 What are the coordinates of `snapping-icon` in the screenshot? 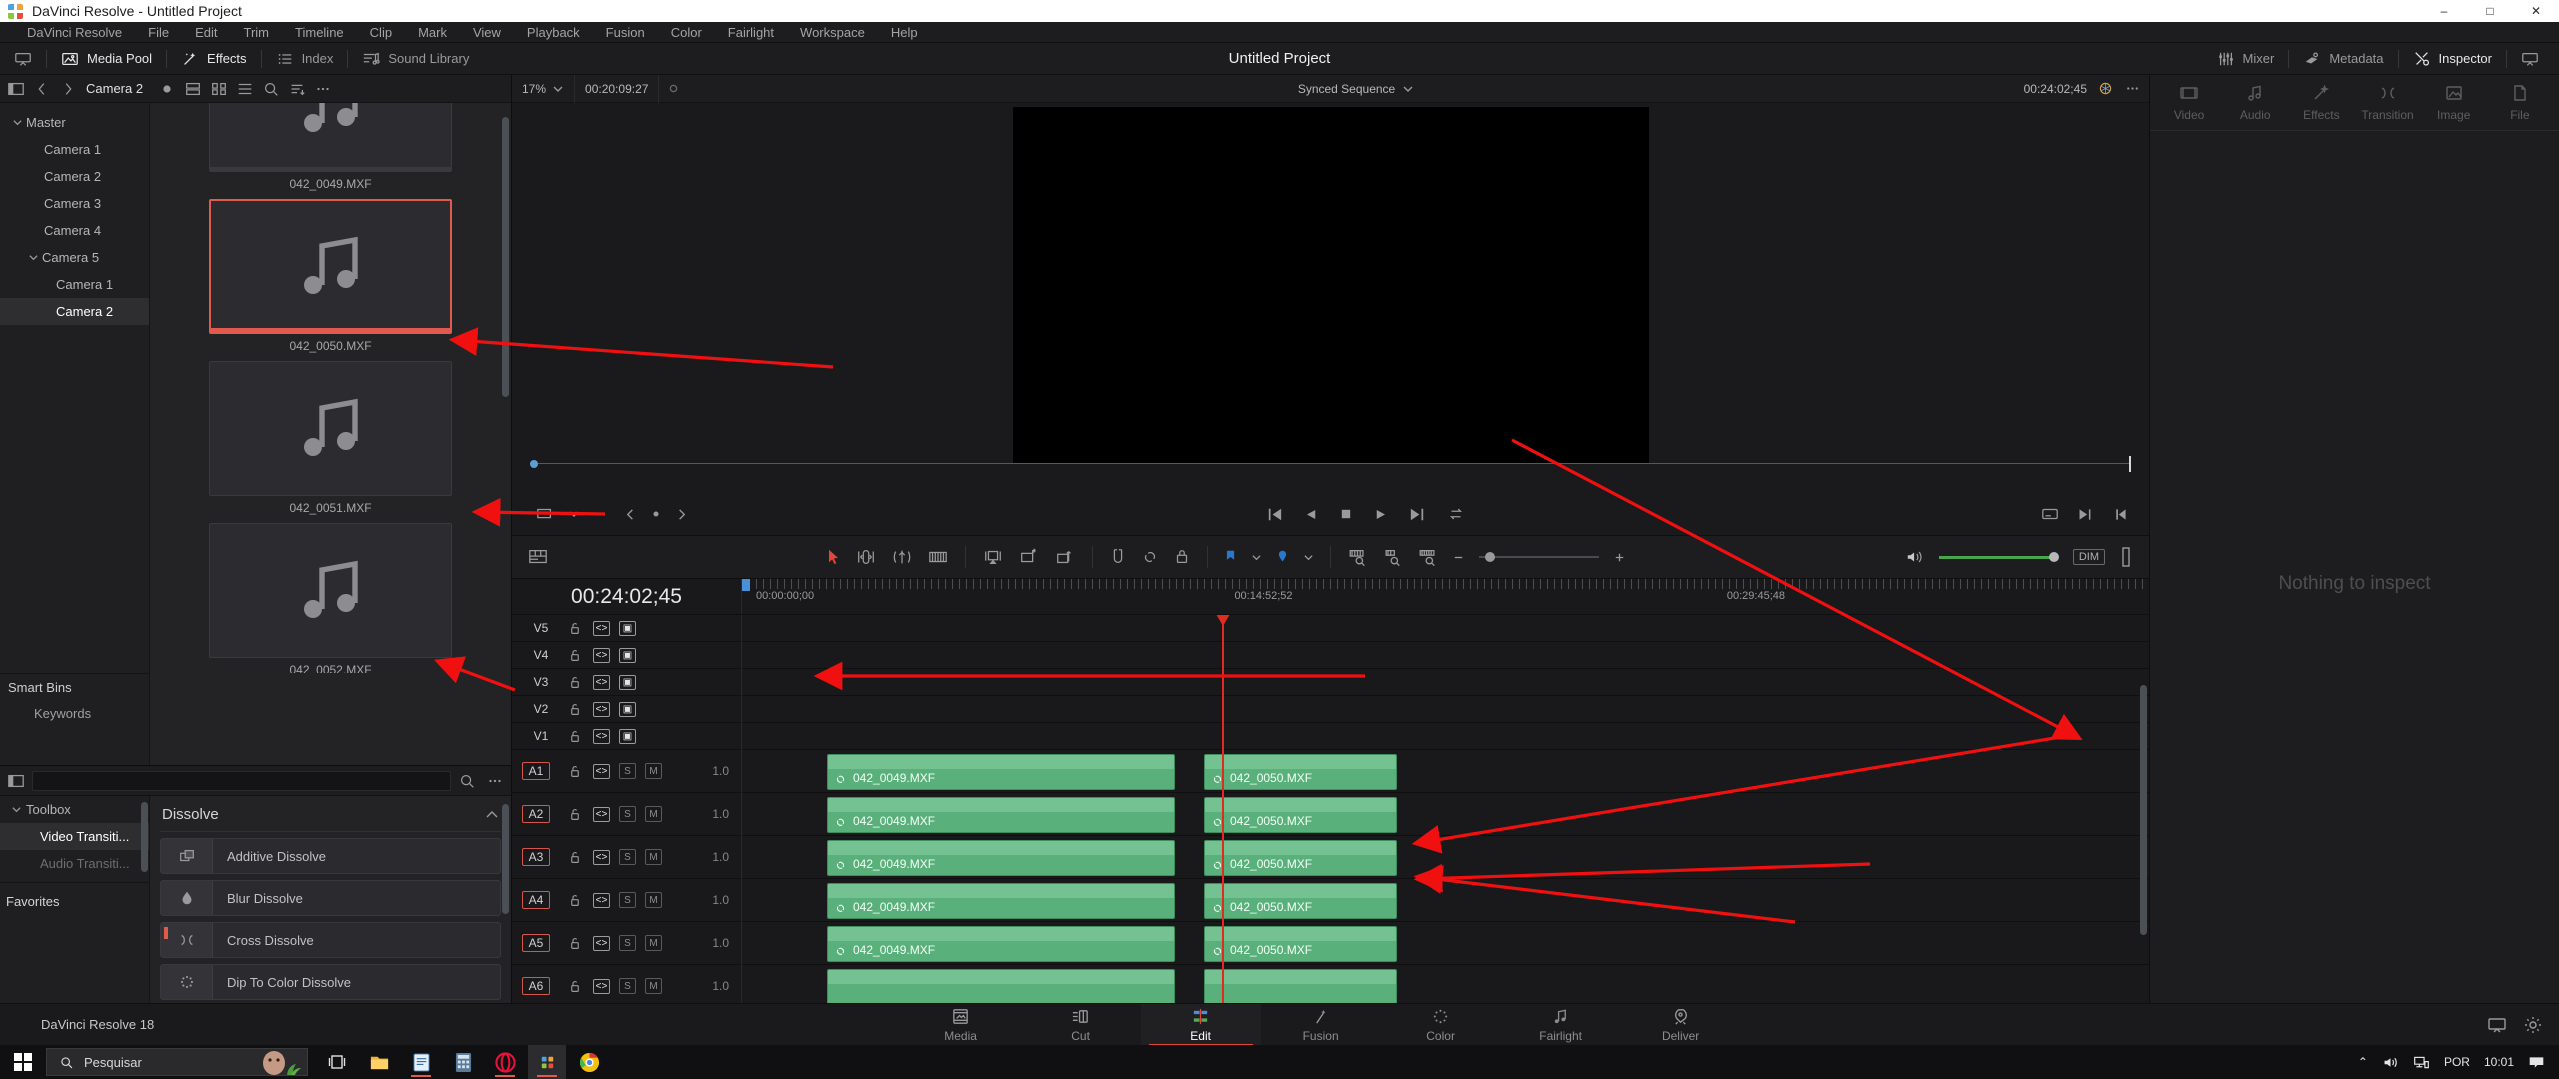 It's located at (1118, 557).